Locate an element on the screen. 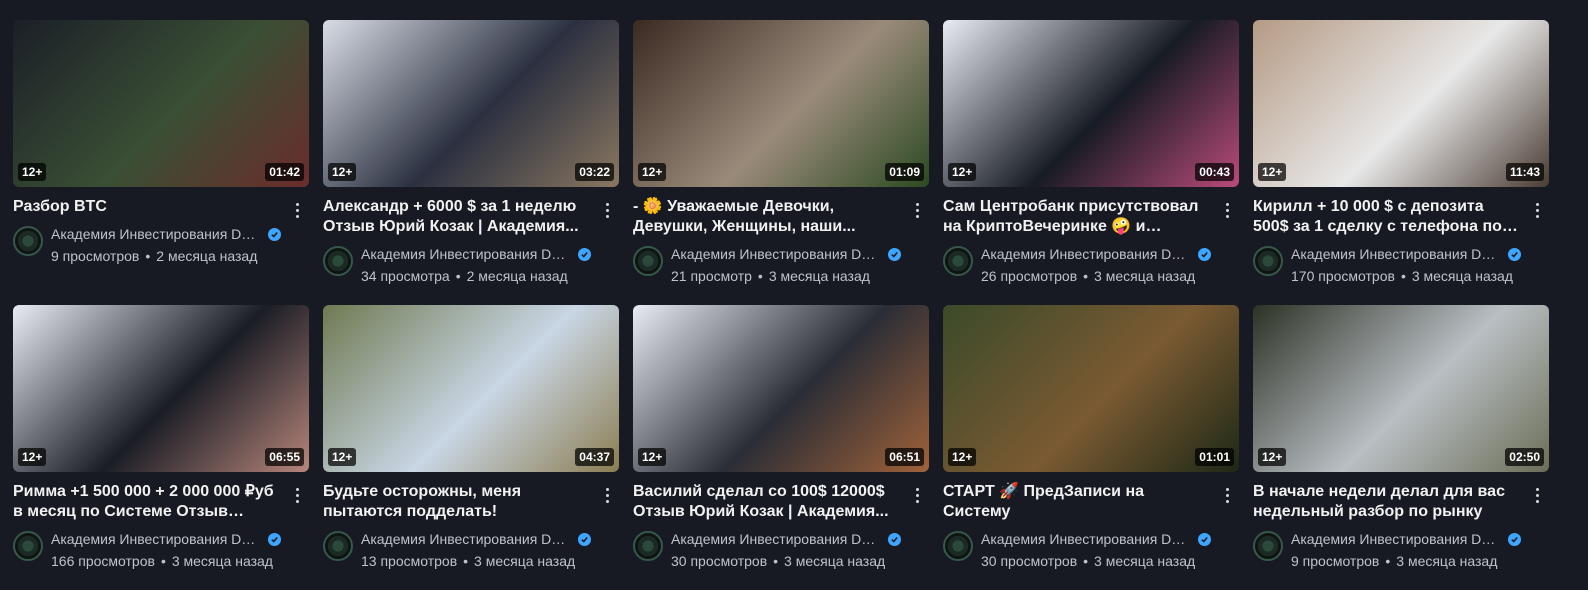 The width and height of the screenshot is (1588, 590). duration-badge: 01:01 is located at coordinates (1214, 457).